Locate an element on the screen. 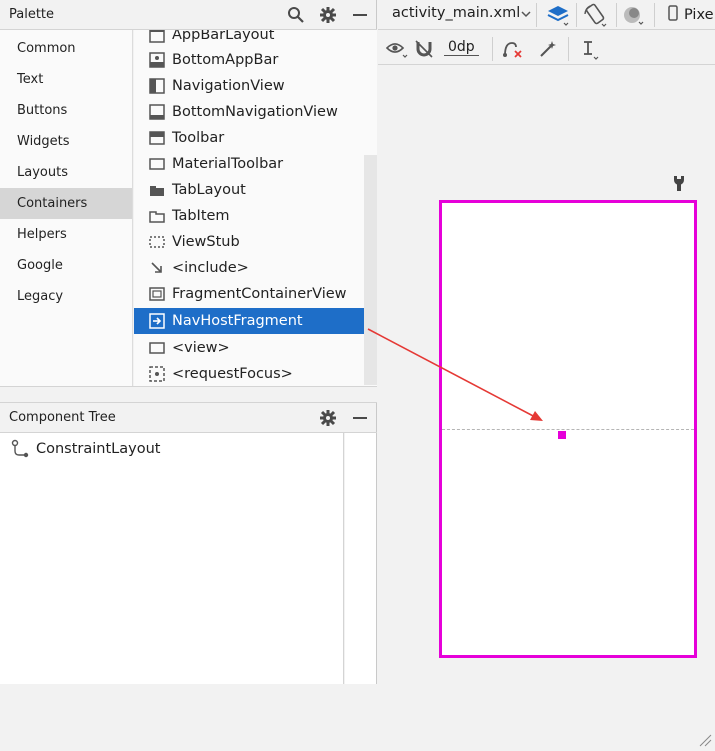  search-icon is located at coordinates (296, 15).